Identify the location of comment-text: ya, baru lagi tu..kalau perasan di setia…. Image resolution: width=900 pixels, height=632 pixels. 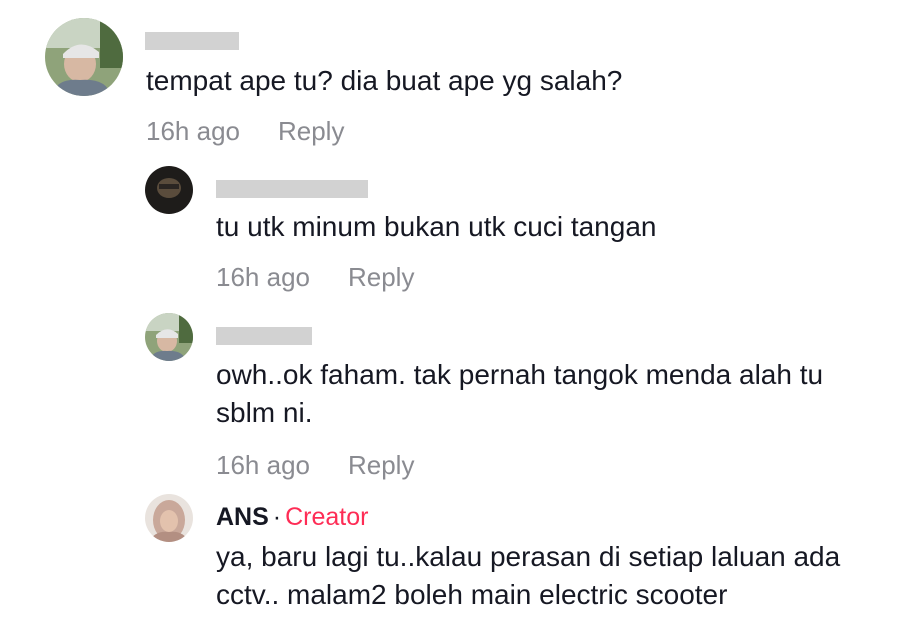
(528, 575).